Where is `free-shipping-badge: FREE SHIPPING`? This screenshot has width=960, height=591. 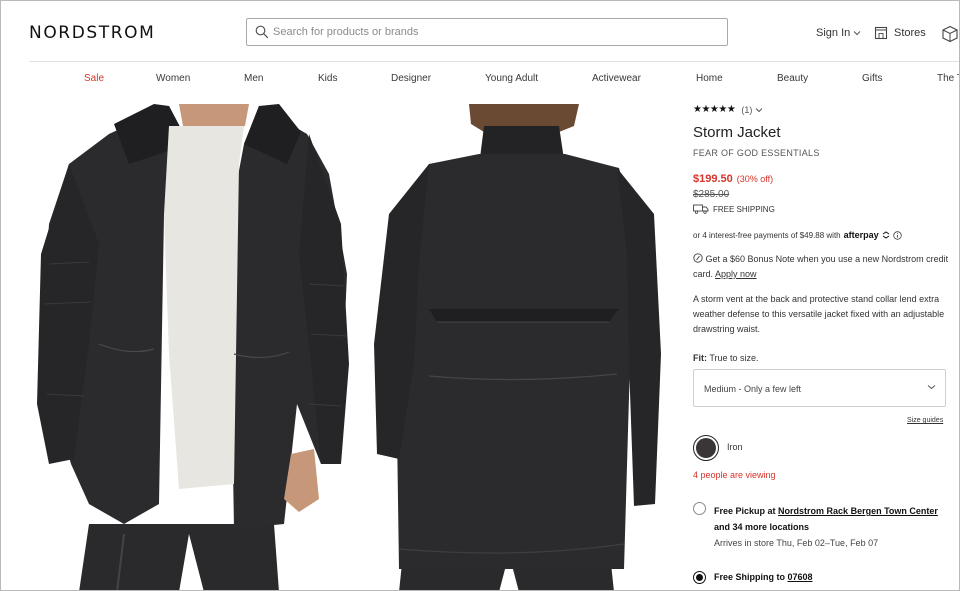
free-shipping-badge: FREE SHIPPING is located at coordinates (734, 209).